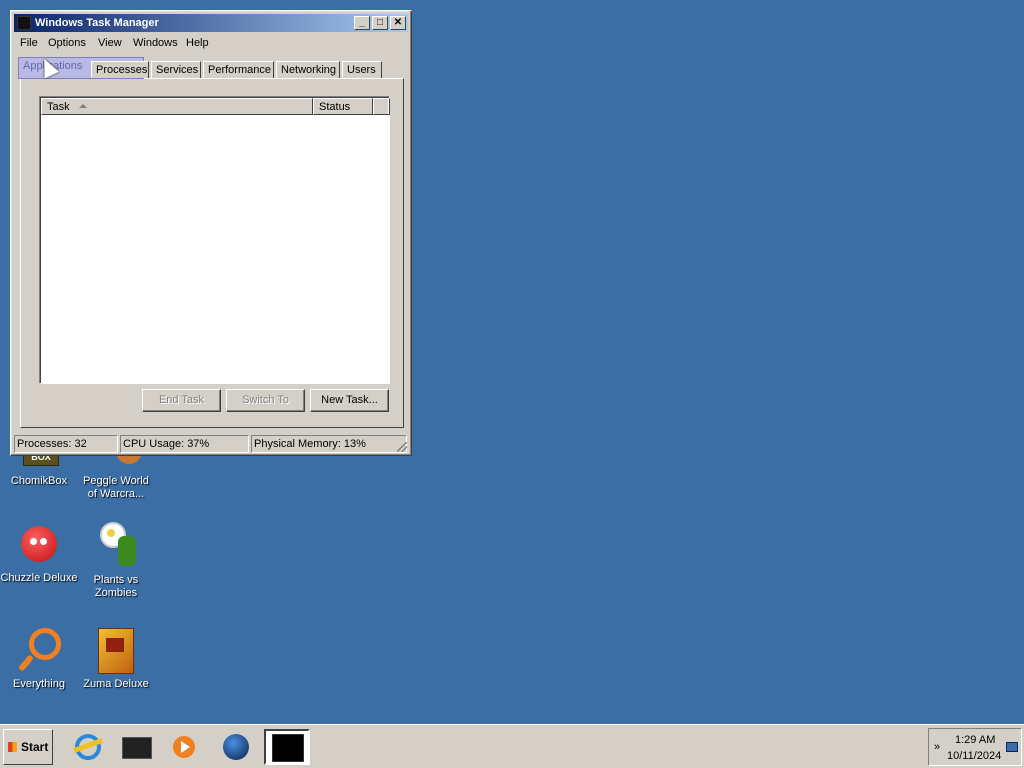 The width and height of the screenshot is (1024, 768). What do you see at coordinates (116, 586) in the screenshot?
I see `desktop-icon-label: Plants vs Zombies` at bounding box center [116, 586].